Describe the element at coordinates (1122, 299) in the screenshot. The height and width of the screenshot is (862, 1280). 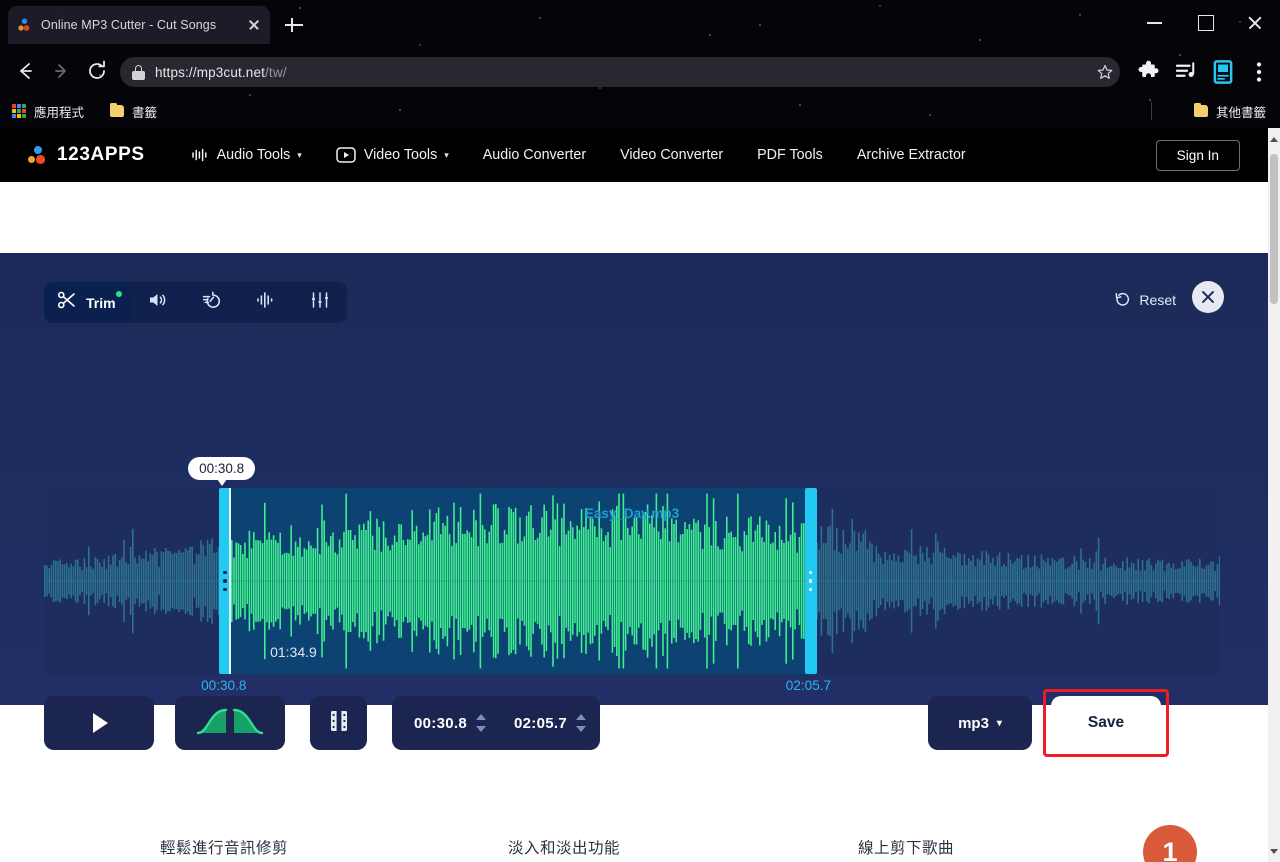
I see `reset-undo-icon` at that location.